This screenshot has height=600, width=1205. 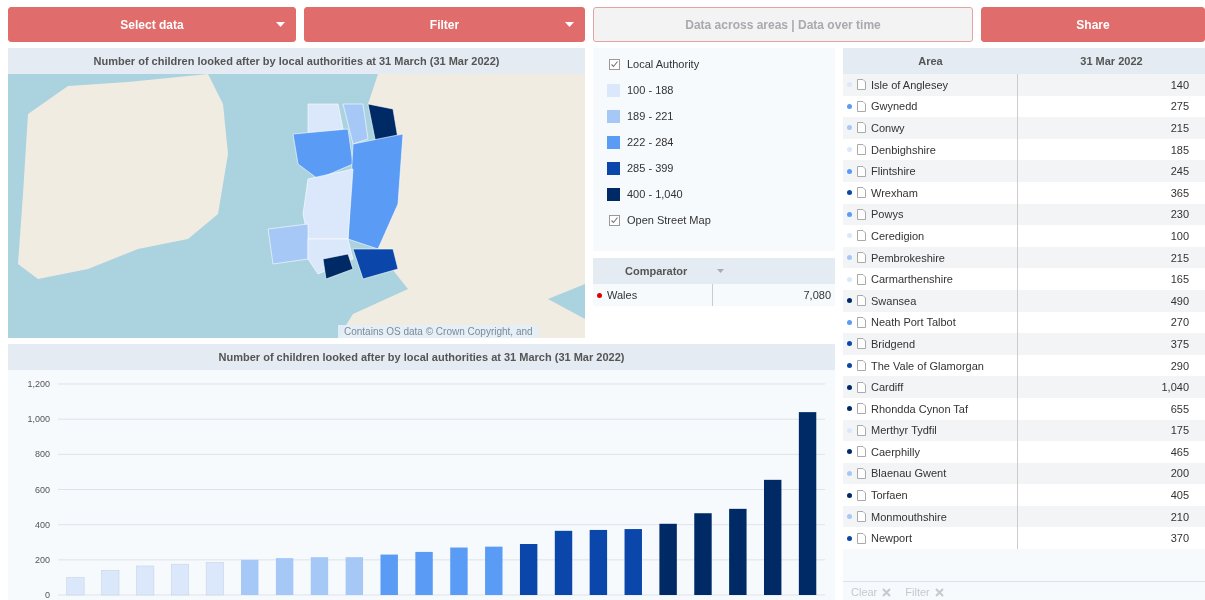 I want to click on table-cell-text: 140, so click(x=1179, y=84).